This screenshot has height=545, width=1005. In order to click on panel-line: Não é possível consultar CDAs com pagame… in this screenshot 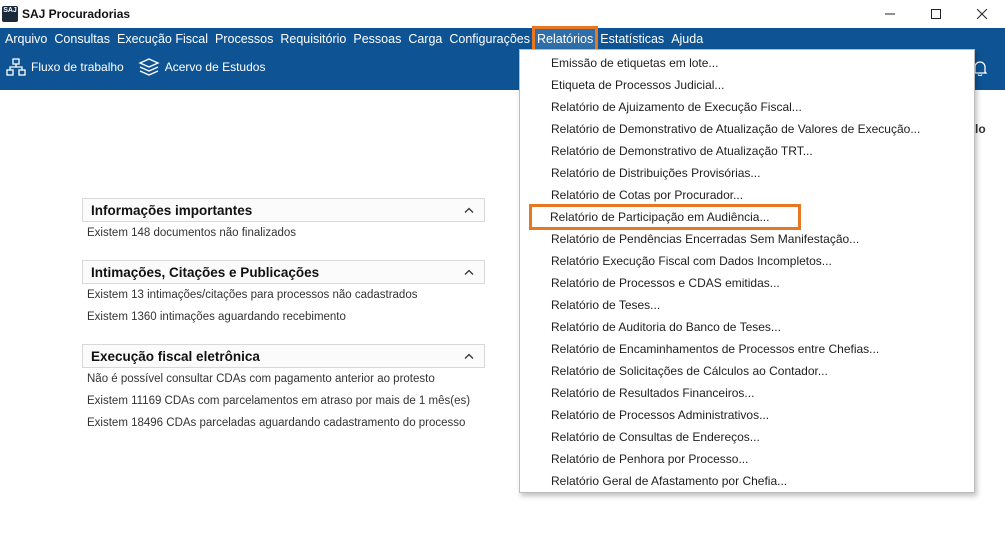, I will do `click(286, 379)`.